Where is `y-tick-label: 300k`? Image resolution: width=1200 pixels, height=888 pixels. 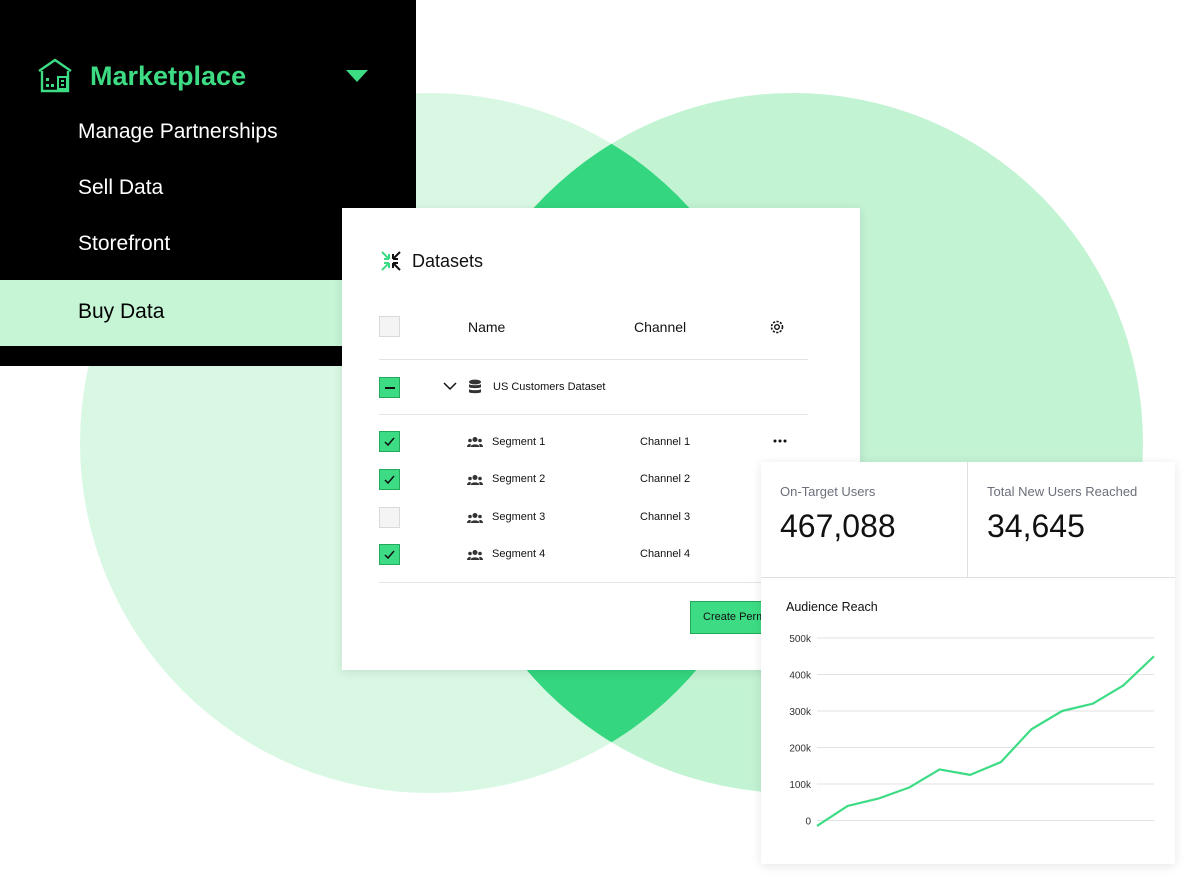
y-tick-label: 300k is located at coordinates (800, 712).